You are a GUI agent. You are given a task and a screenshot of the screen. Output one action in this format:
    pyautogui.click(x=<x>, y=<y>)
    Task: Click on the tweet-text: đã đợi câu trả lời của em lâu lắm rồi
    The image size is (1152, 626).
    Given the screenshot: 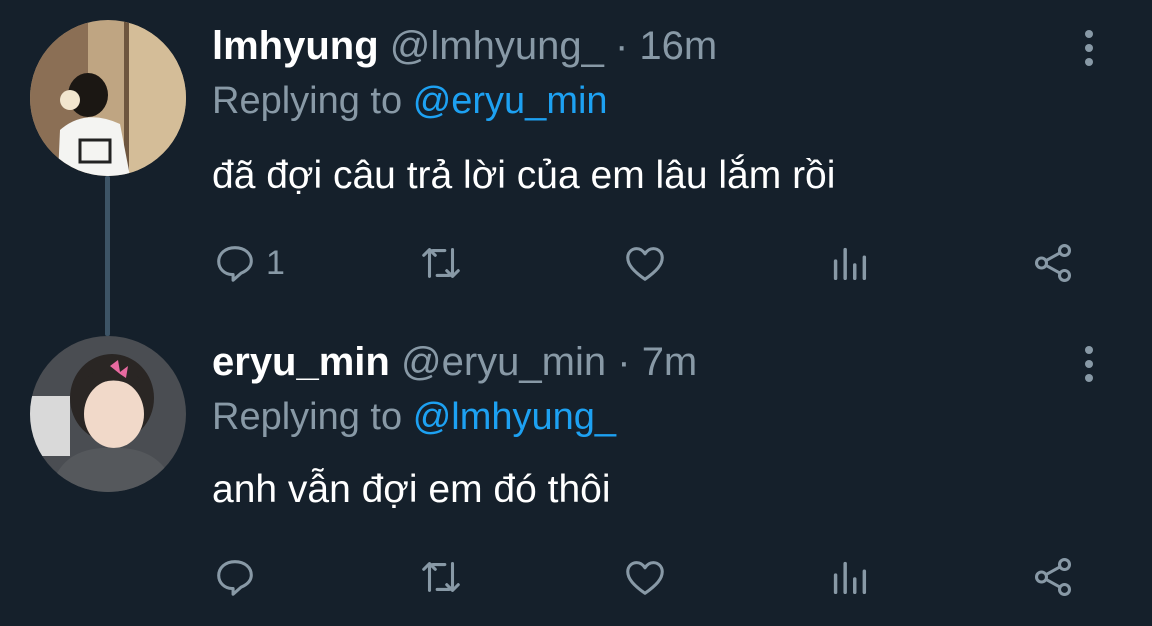 What is the action you would take?
    pyautogui.click(x=524, y=175)
    